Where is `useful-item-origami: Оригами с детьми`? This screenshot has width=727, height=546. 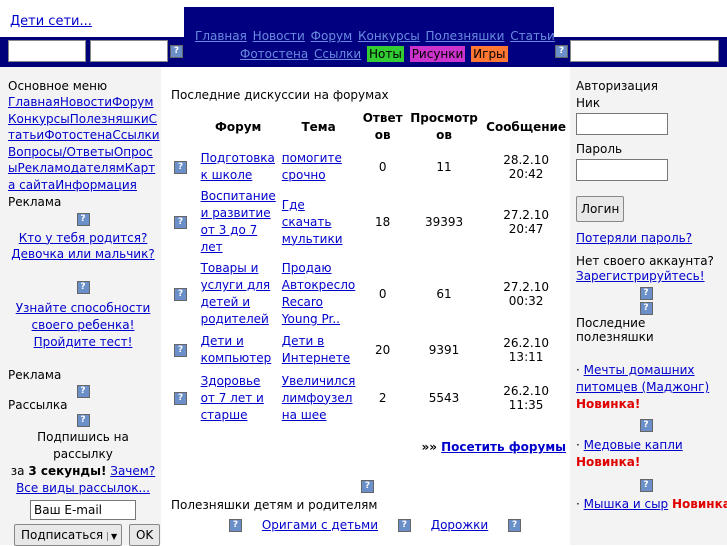
useful-item-origami: Оригами с детьми is located at coordinates (320, 525).